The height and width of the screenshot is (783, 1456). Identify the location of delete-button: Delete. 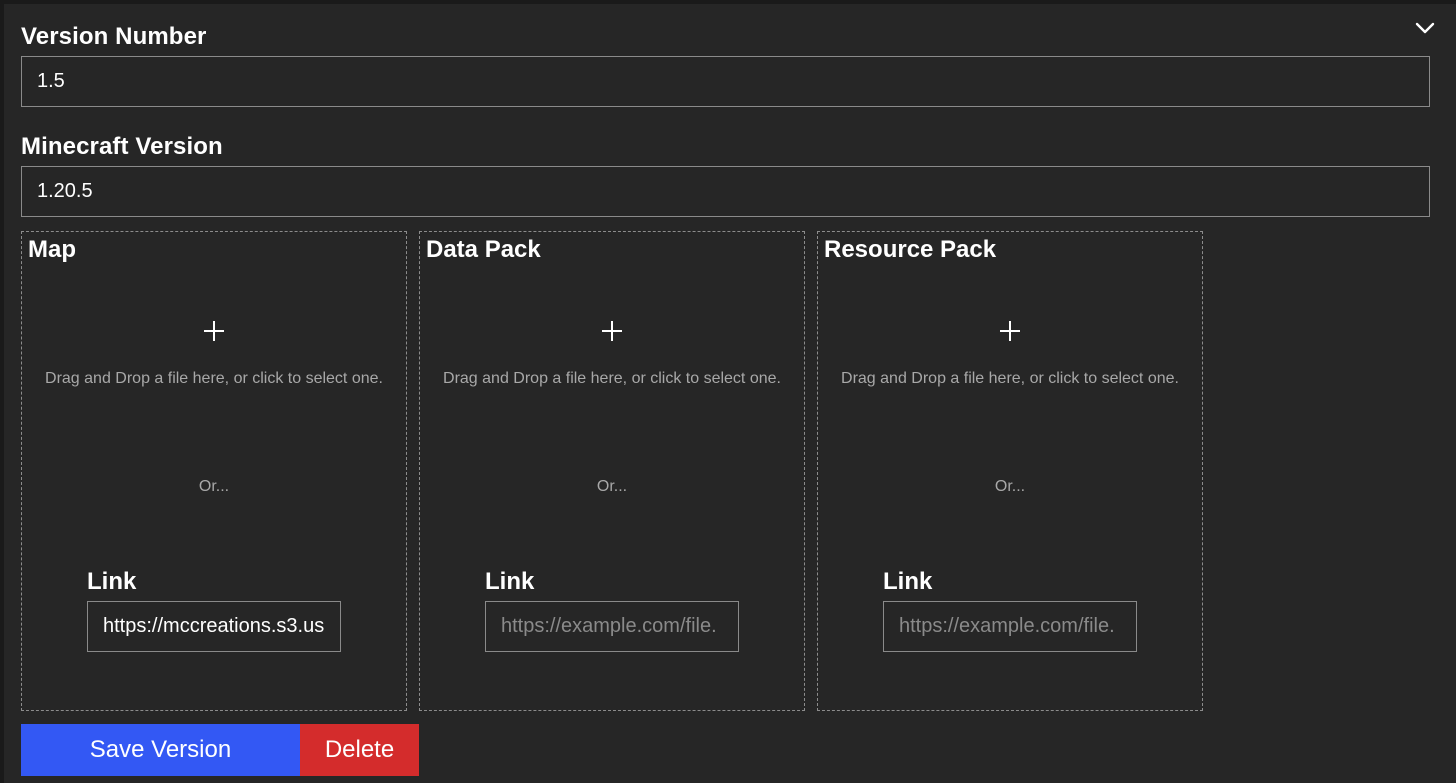
(359, 750).